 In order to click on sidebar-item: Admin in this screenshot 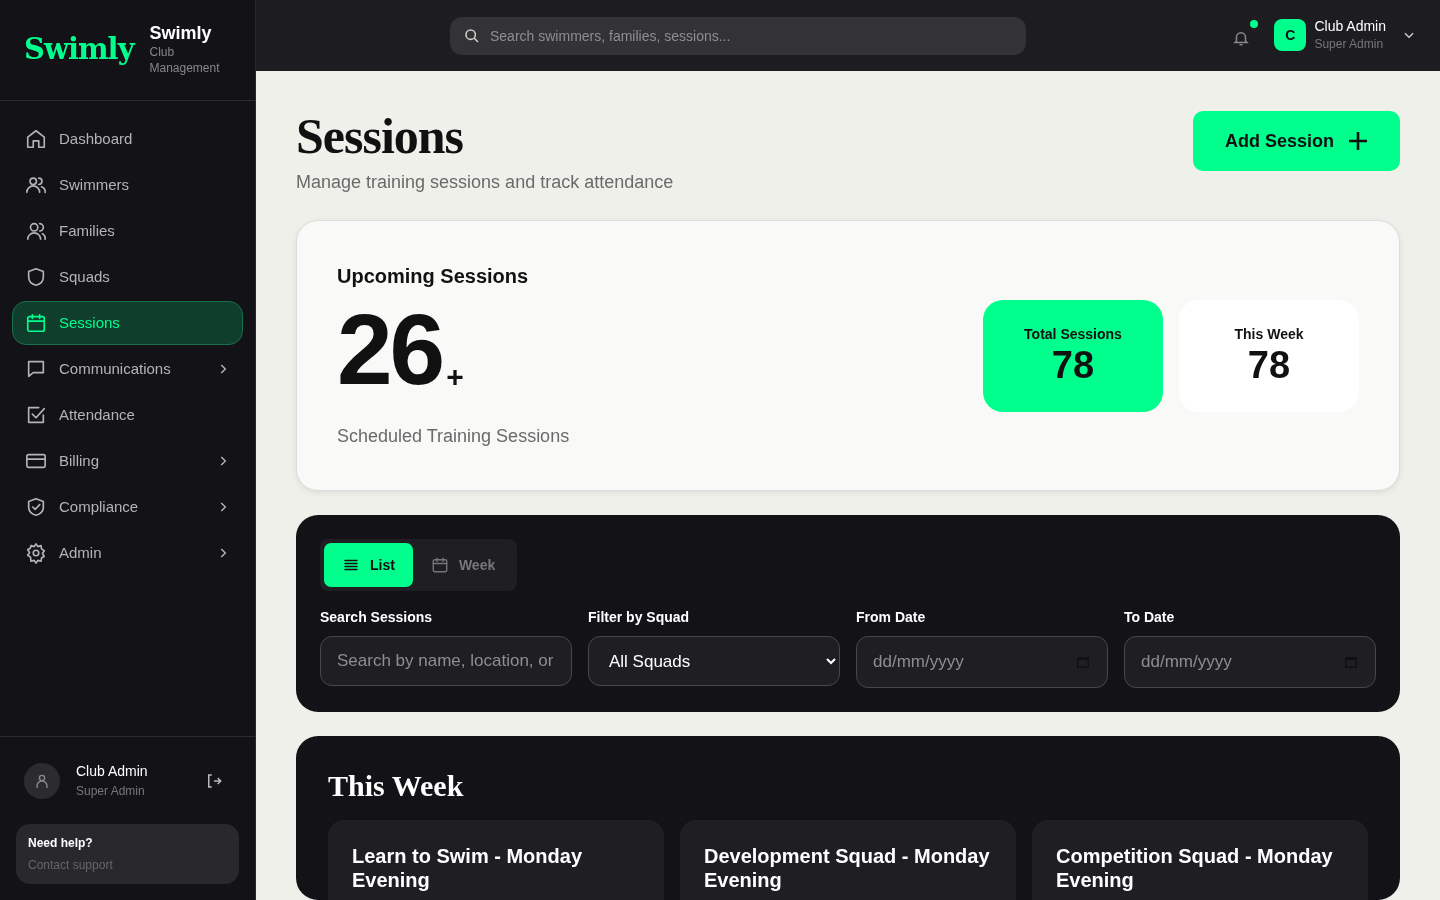, I will do `click(127, 553)`.